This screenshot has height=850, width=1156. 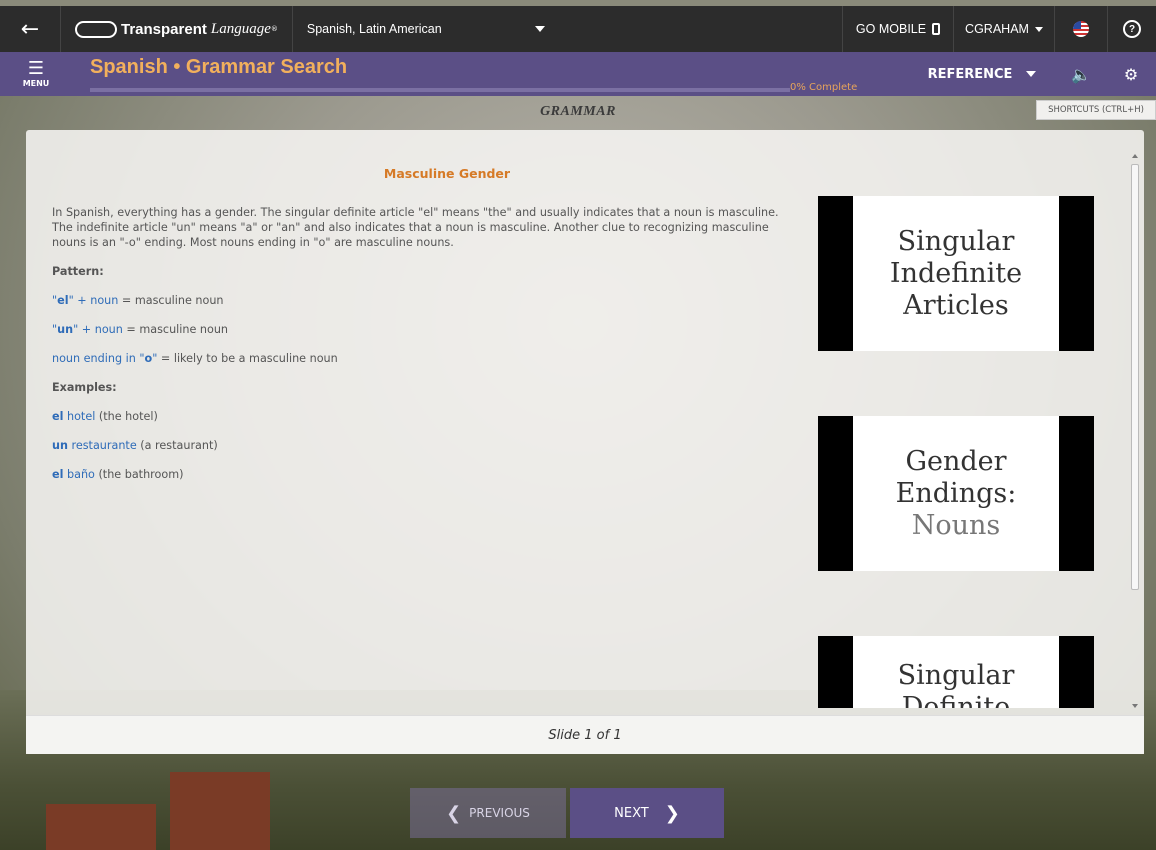 I want to click on chevron-right-icon: ❯, so click(x=672, y=813).